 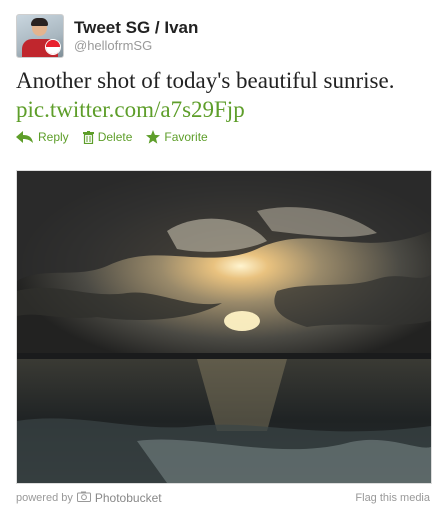 I want to click on user-handle: @hellofrmSG, so click(x=136, y=46).